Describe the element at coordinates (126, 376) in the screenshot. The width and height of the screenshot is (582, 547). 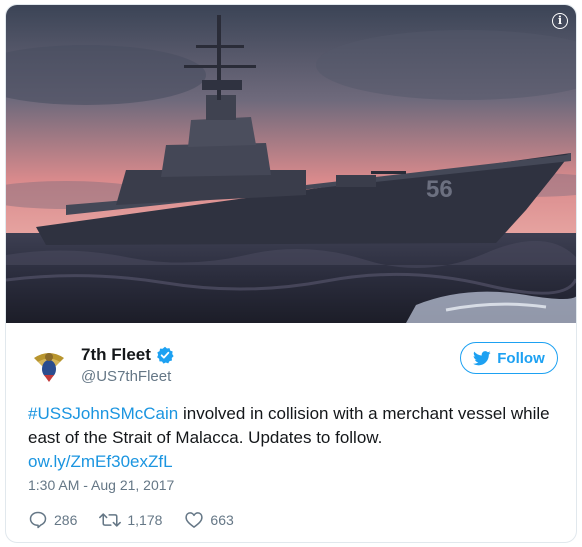
I see `account-handle: @US7thFleet` at that location.